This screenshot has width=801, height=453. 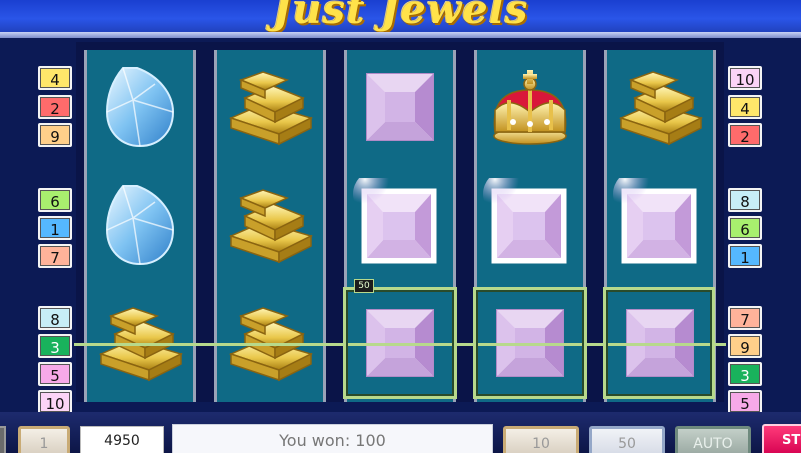 What do you see at coordinates (627, 439) in the screenshot?
I see `total-bet-button: 50` at bounding box center [627, 439].